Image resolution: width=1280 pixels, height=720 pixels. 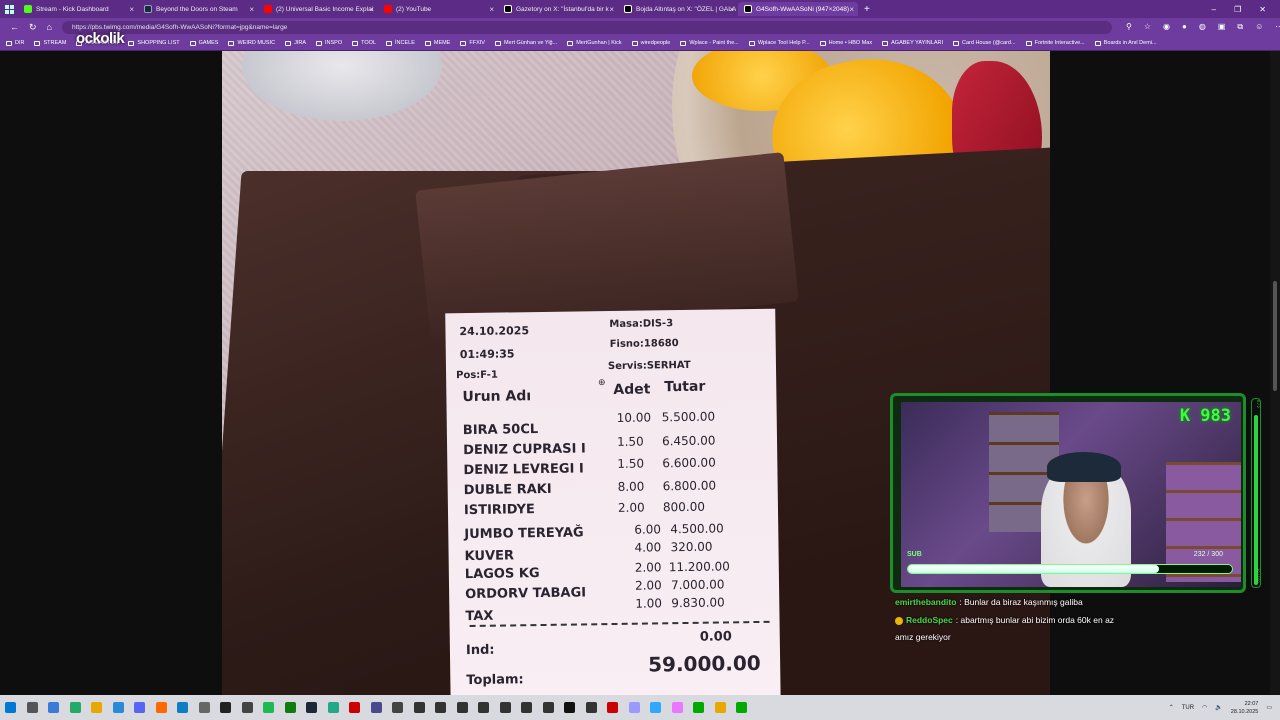 What do you see at coordinates (912, 43) in the screenshot?
I see `bookmark-item: AGABEY YAYINLARI` at bounding box center [912, 43].